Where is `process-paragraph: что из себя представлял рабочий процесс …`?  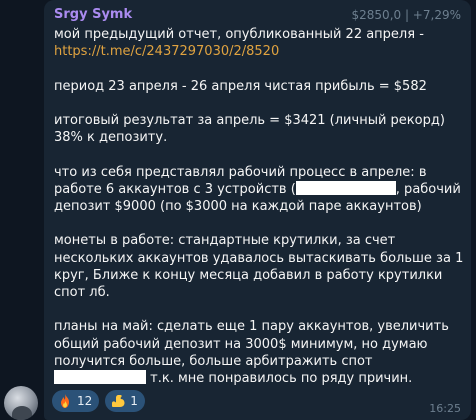 process-paragraph: что из себя представлял рабочий процесс … is located at coordinates (260, 190).